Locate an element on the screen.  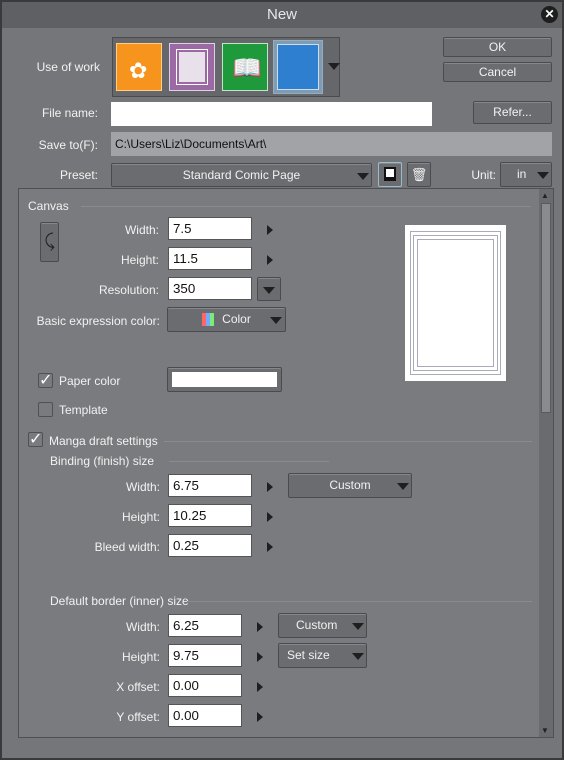
use-of-work-label: Use of work is located at coordinates (68, 67).